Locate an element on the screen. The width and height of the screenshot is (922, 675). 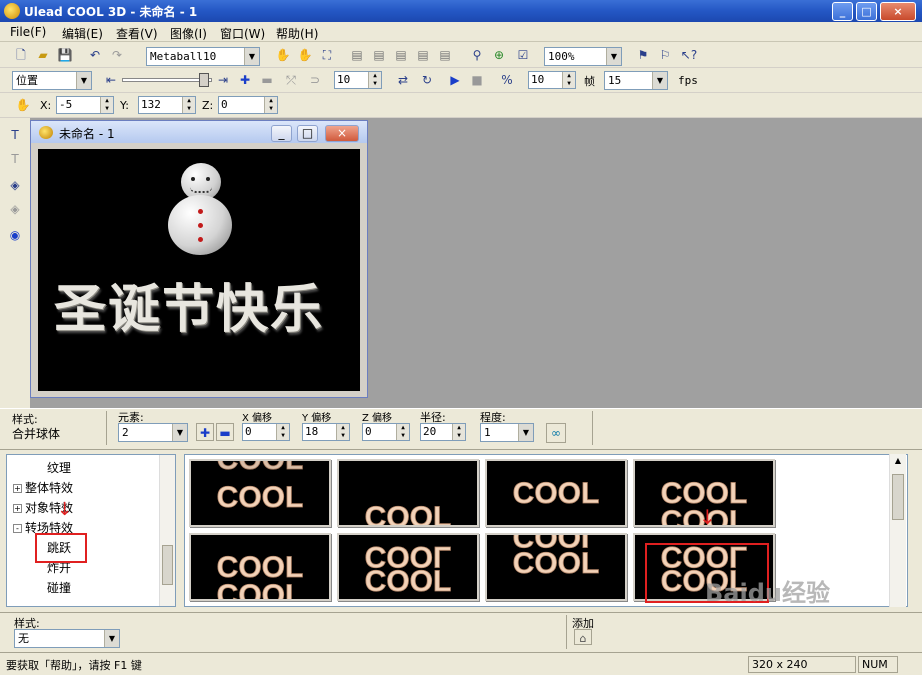
shape-icon: ◉ is located at coordinates (15, 235).